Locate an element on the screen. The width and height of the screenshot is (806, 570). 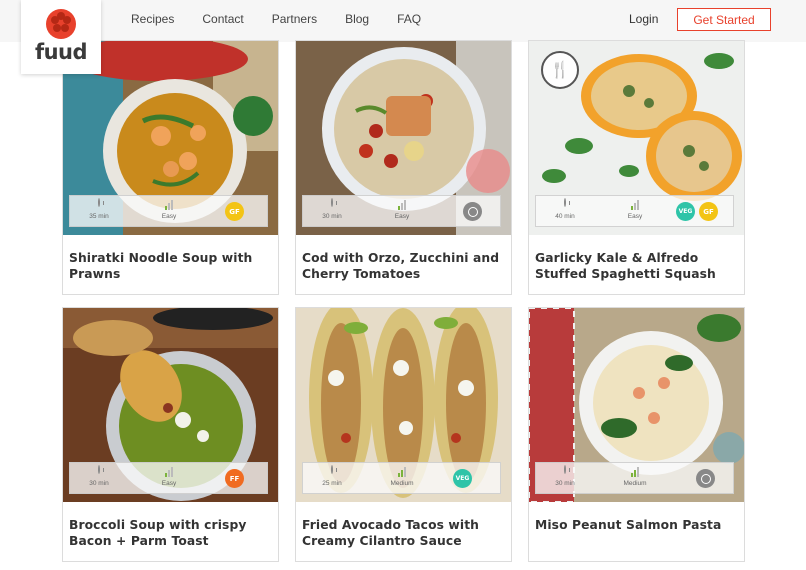
logo: fuud is located at coordinates (61, 37).